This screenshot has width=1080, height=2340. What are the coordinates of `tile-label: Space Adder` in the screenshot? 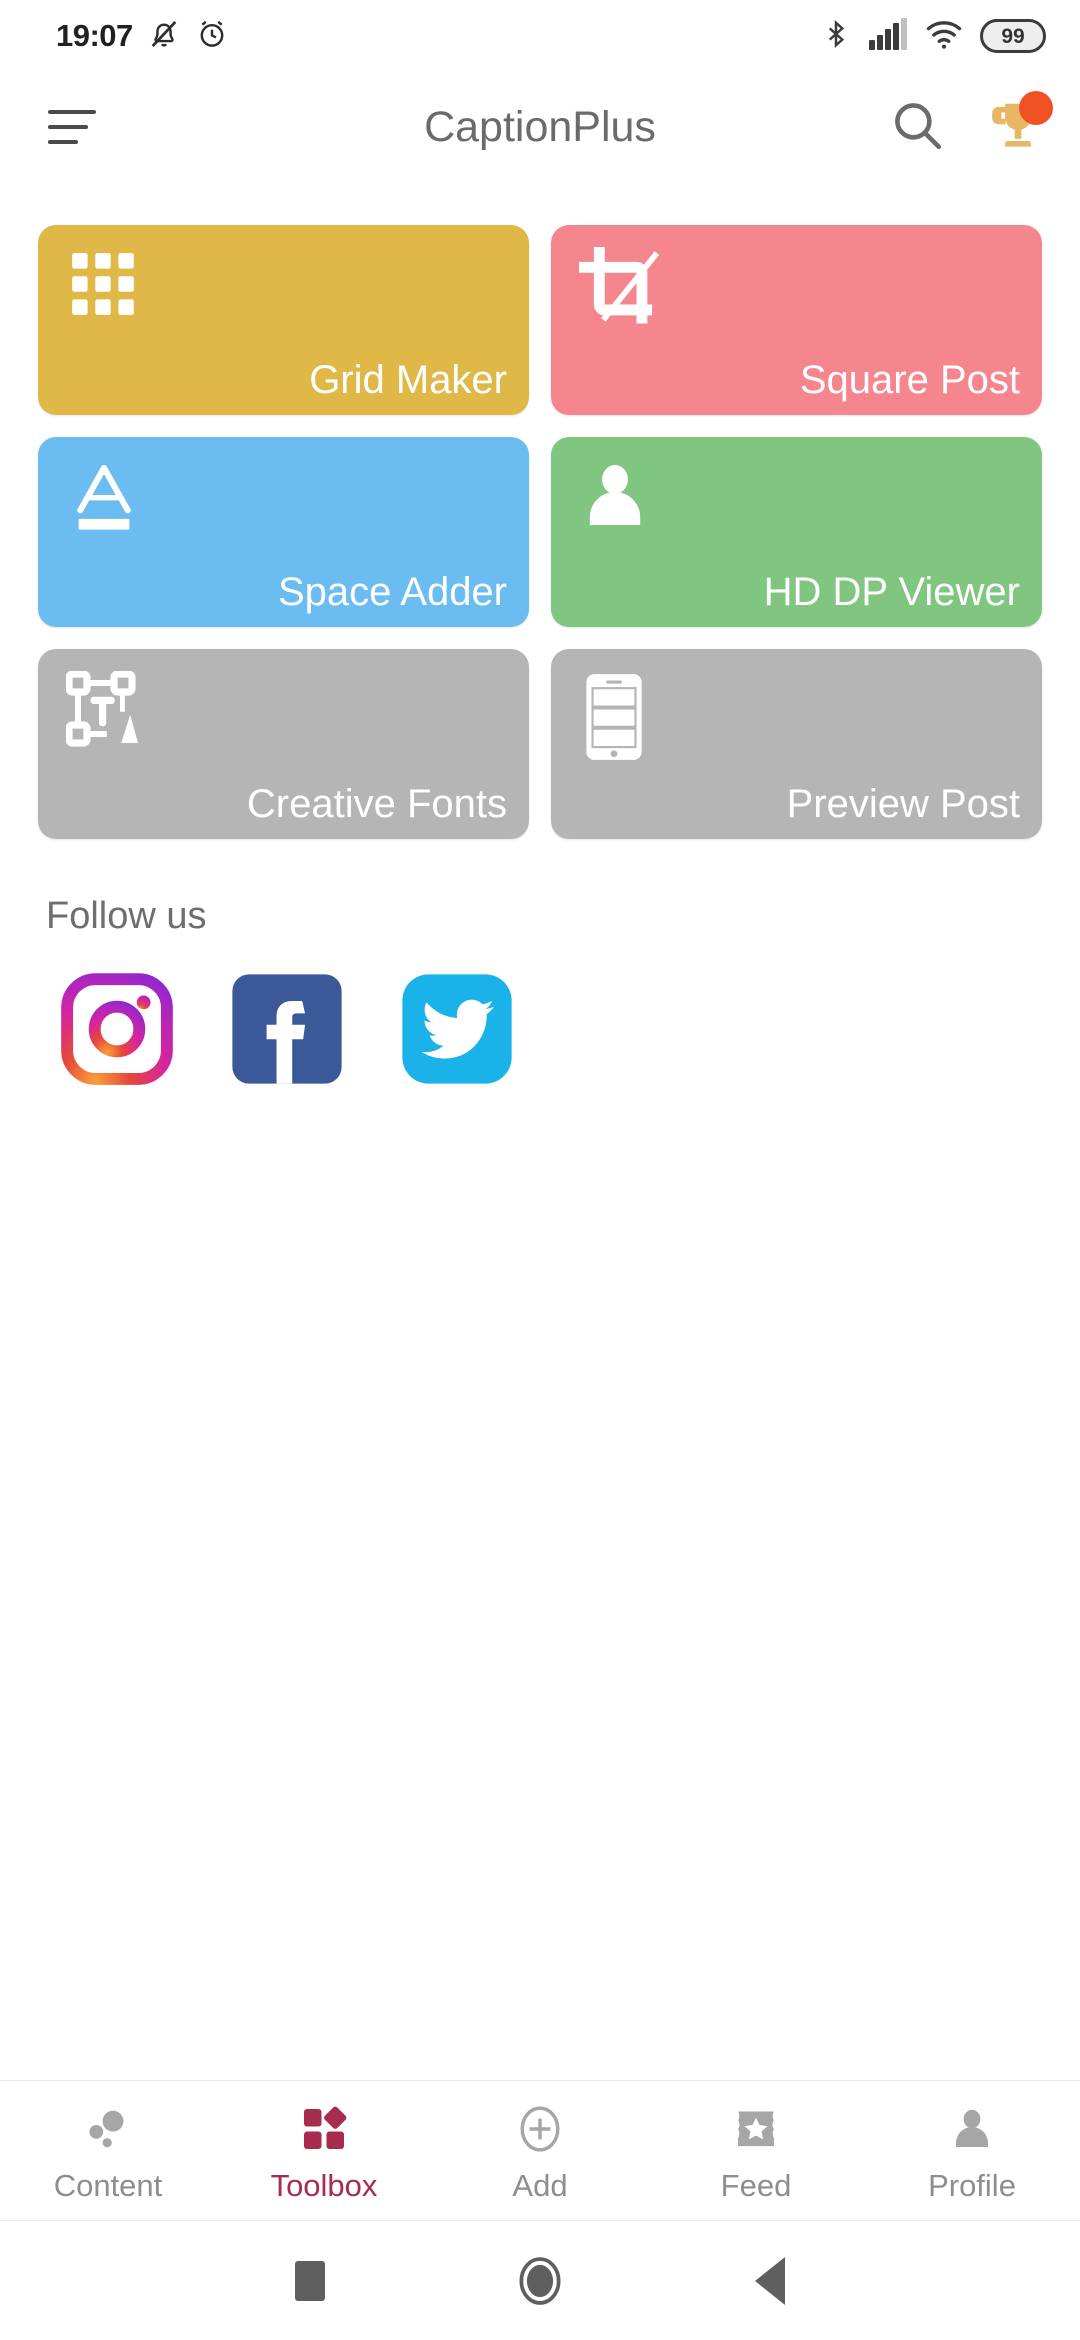 It's located at (392, 592).